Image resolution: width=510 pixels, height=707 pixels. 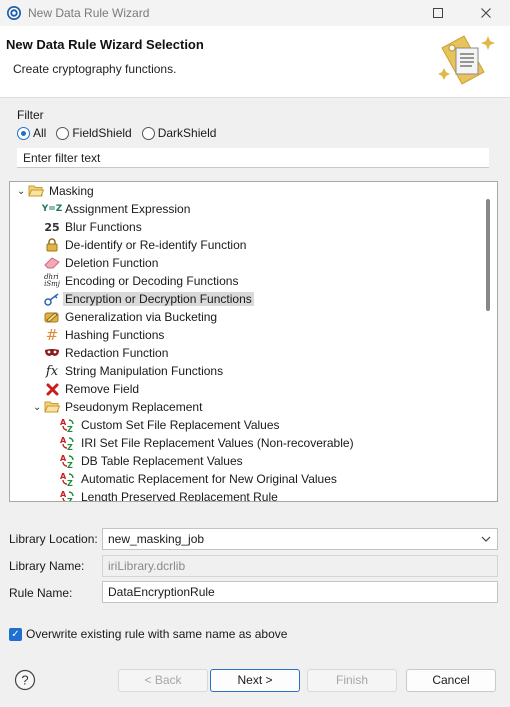 What do you see at coordinates (52, 245) in the screenshot?
I see `lock-icon` at bounding box center [52, 245].